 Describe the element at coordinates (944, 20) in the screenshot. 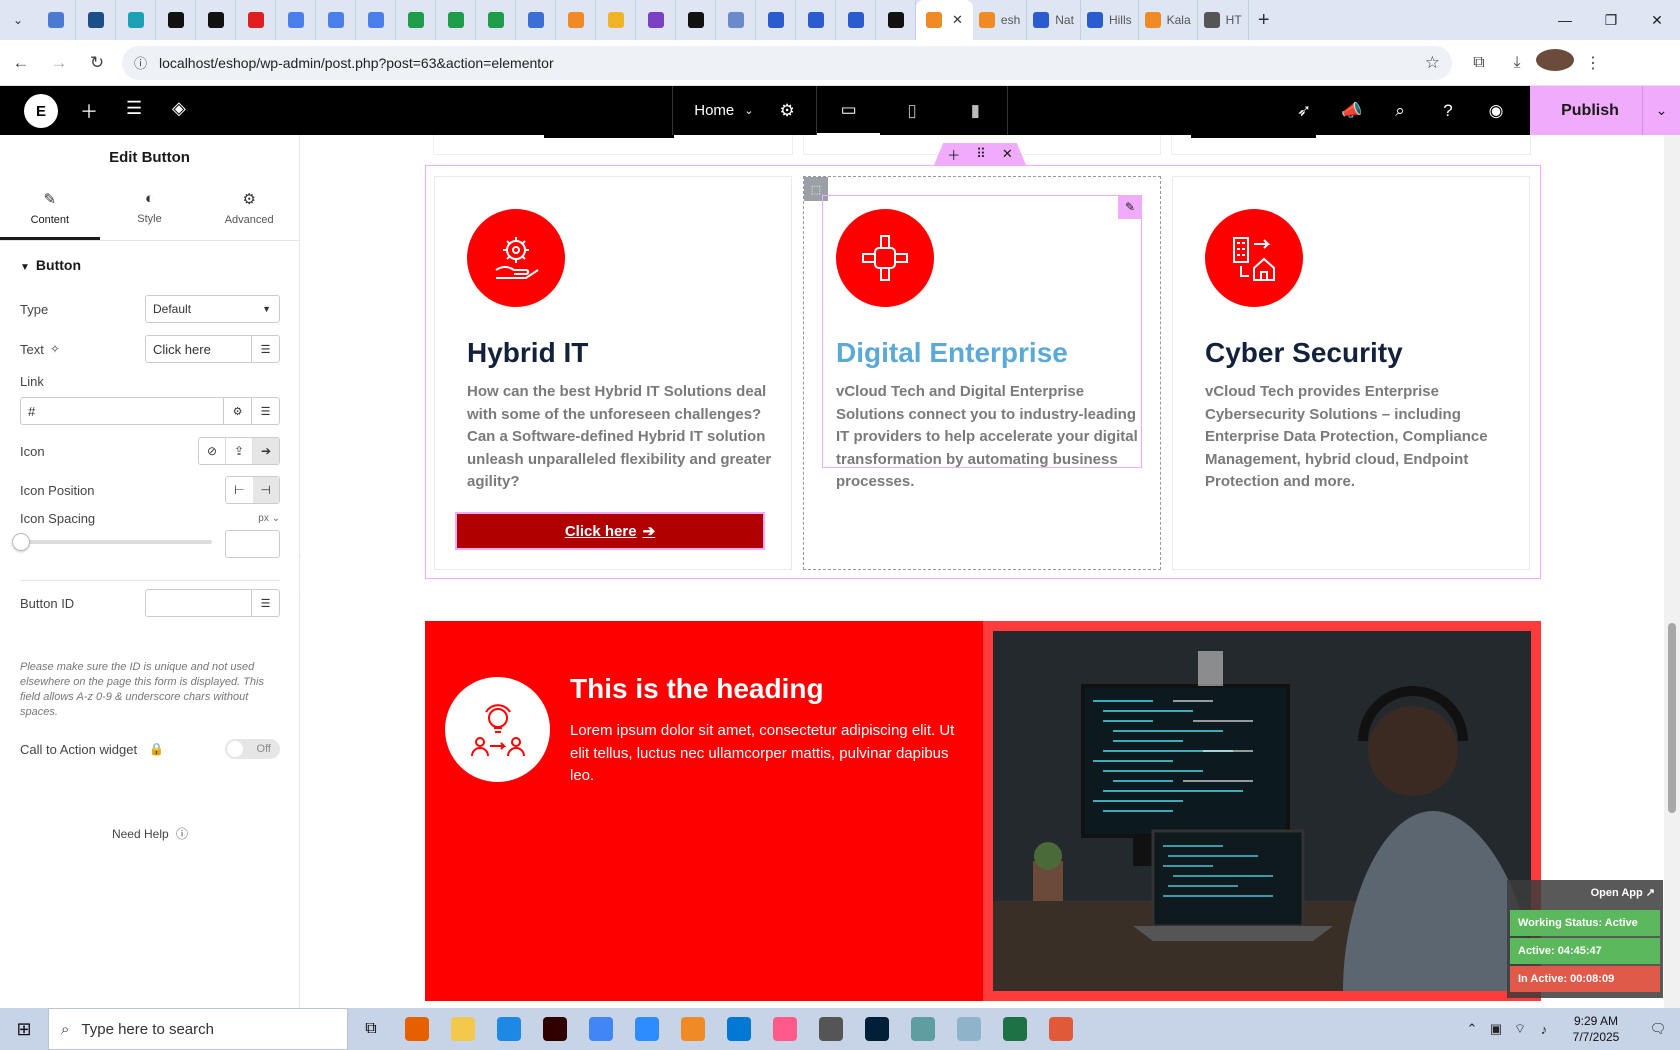

I see `active-tab: ✕` at that location.